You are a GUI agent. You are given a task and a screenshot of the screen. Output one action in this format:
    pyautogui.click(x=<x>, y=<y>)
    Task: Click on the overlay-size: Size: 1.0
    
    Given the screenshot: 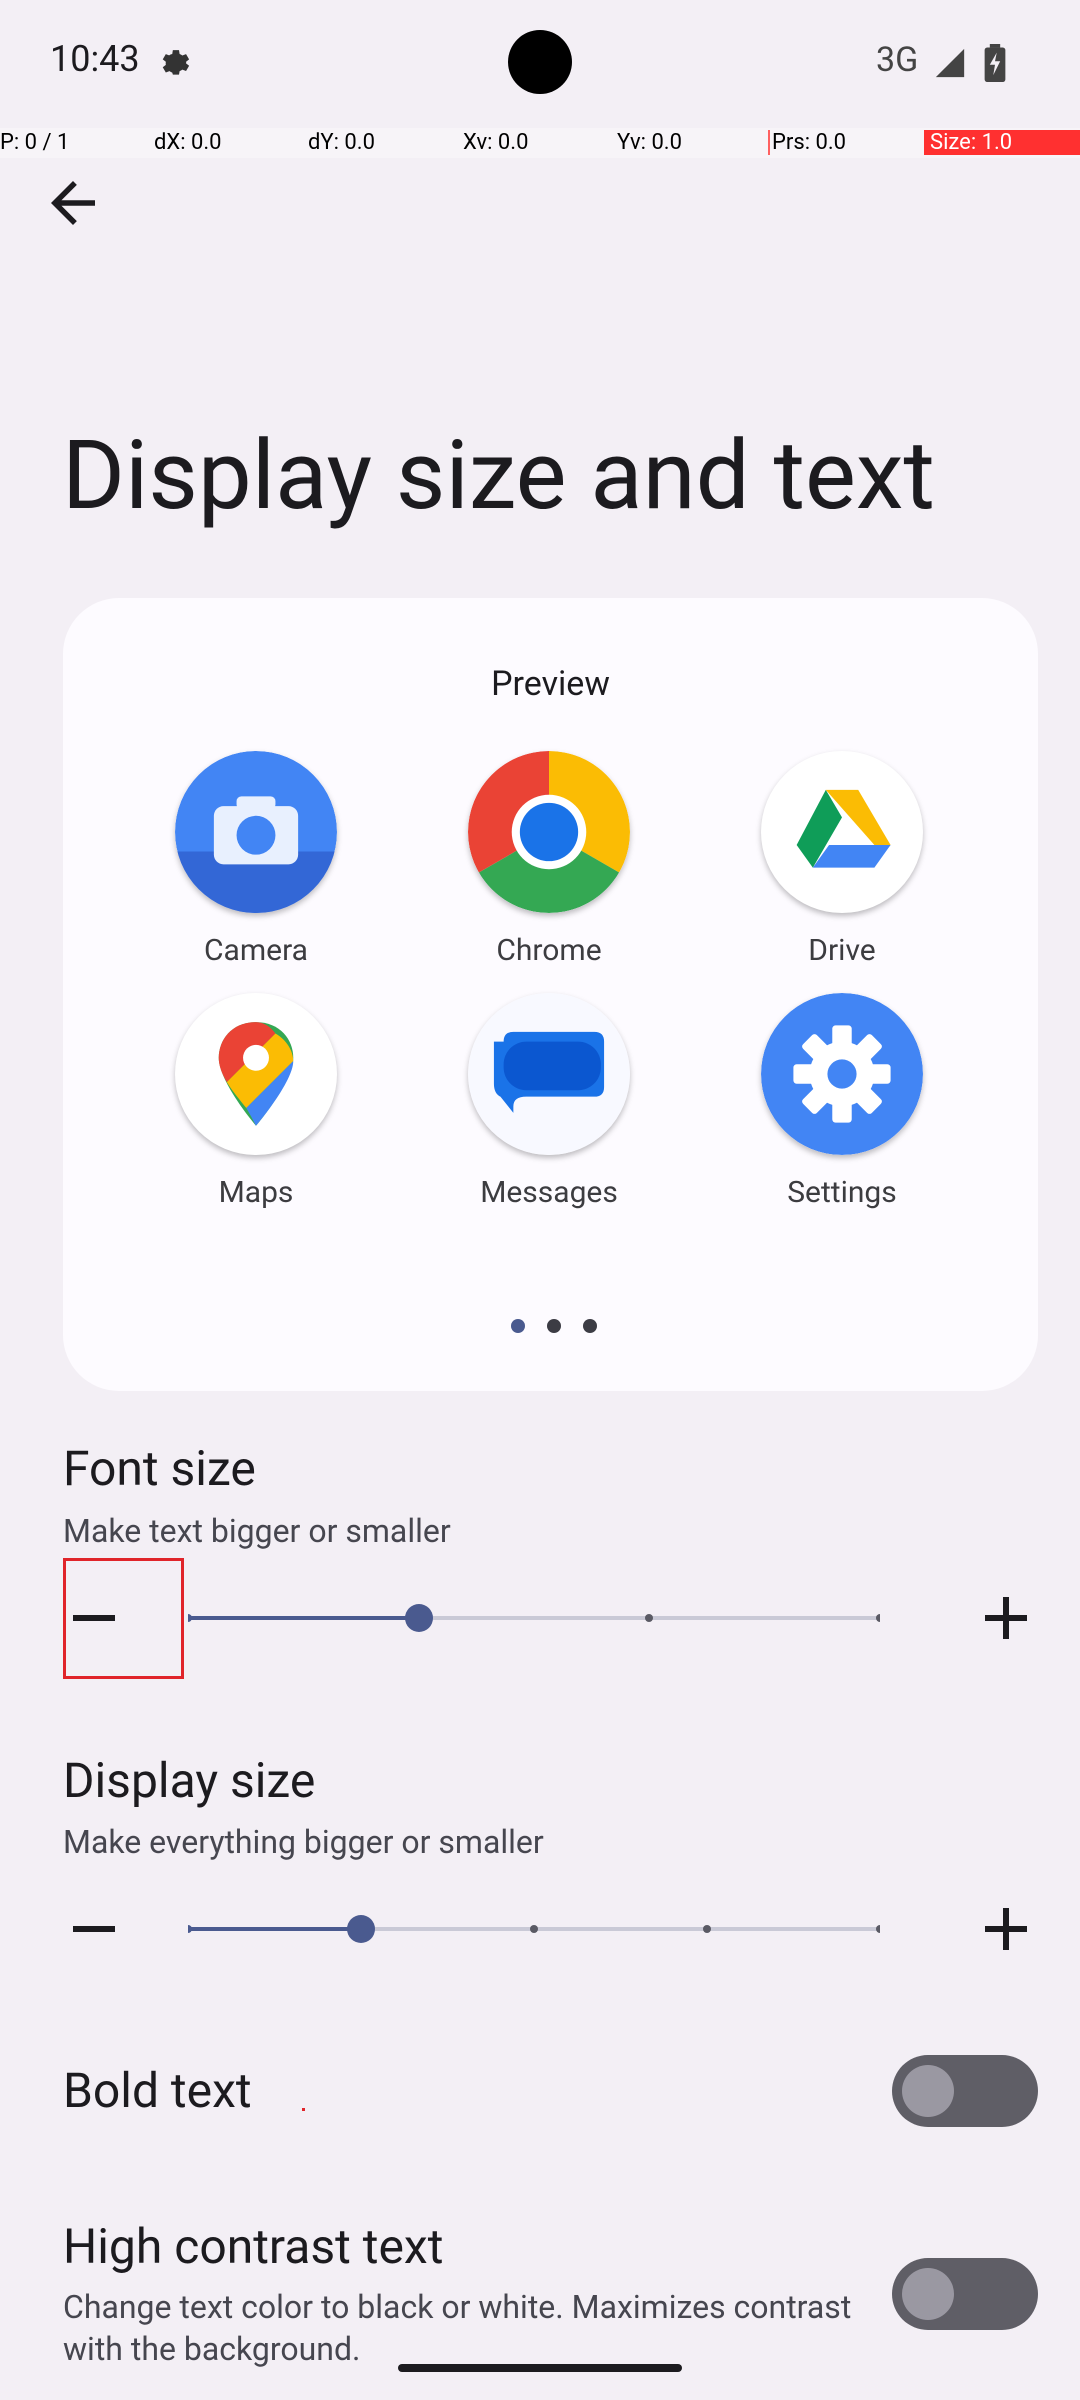 What is the action you would take?
    pyautogui.click(x=1002, y=142)
    